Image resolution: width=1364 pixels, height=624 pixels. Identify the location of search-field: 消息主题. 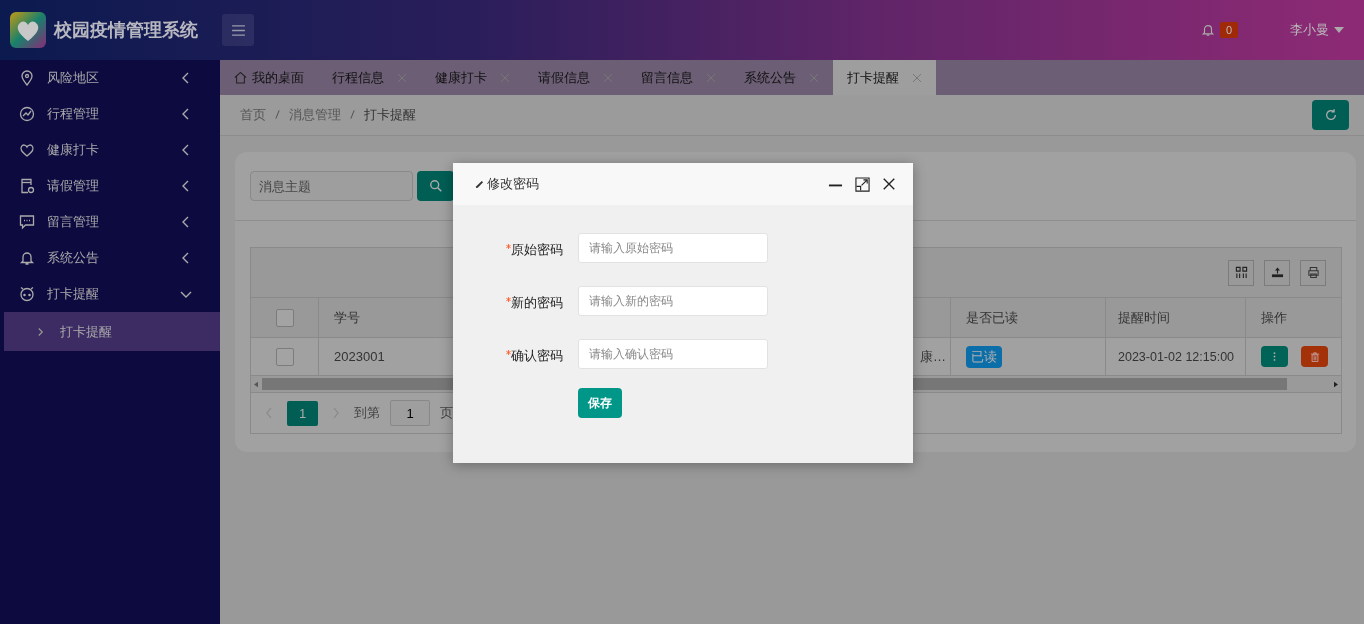
(331, 186).